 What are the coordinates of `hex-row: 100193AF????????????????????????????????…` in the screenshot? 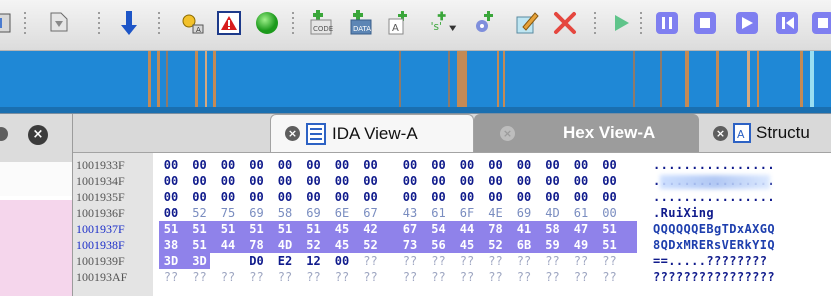 It's located at (452, 277).